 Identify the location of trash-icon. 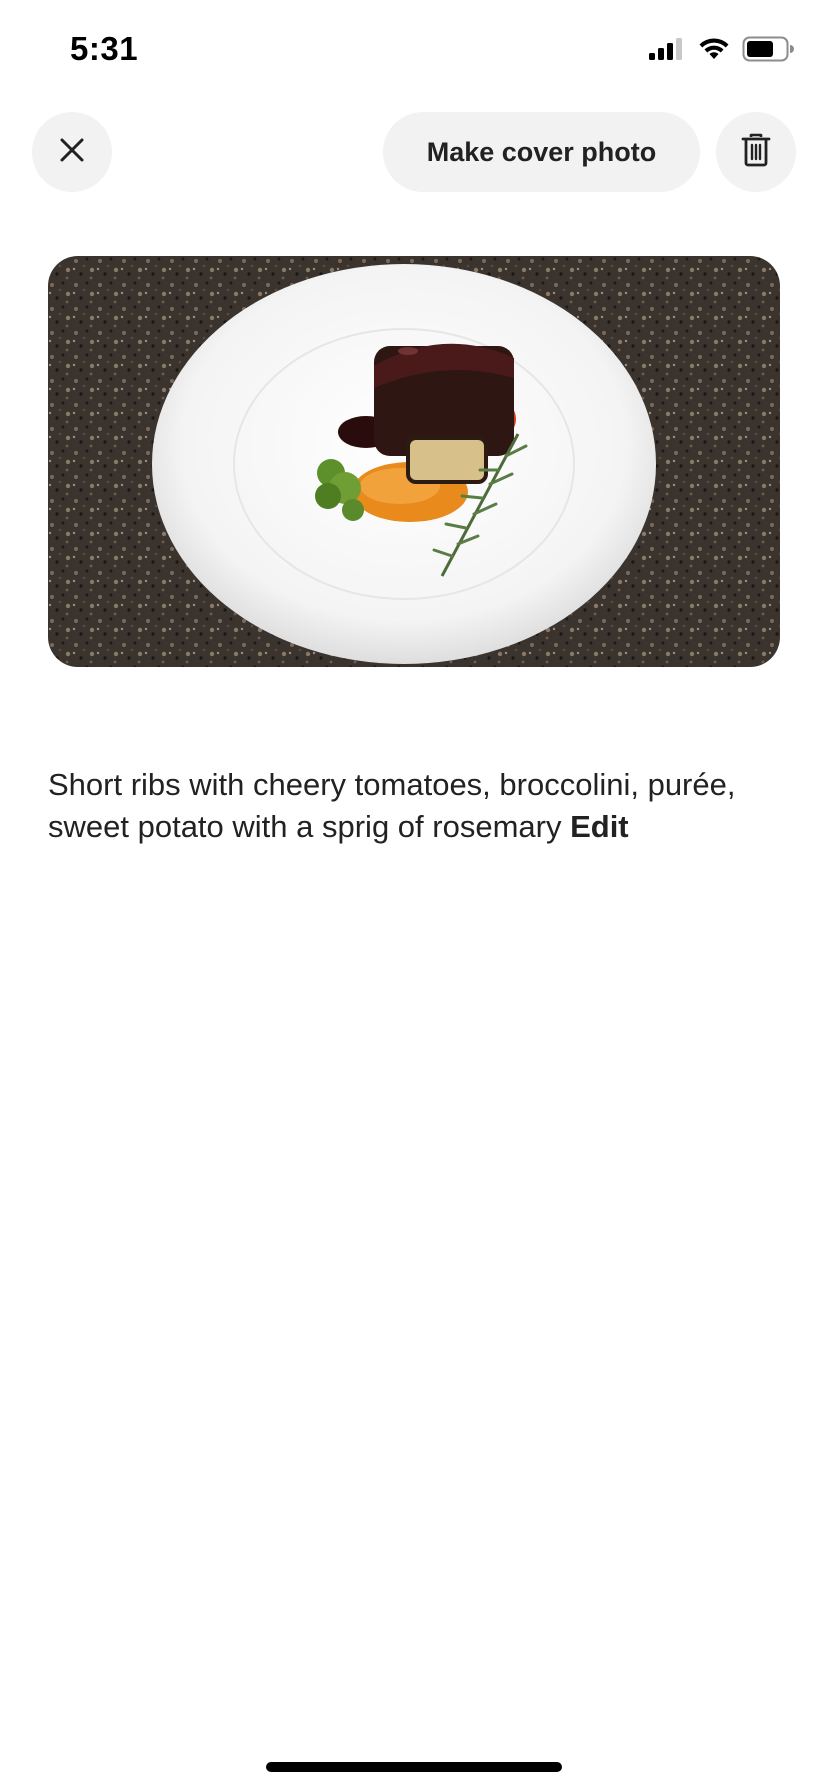
(756, 152).